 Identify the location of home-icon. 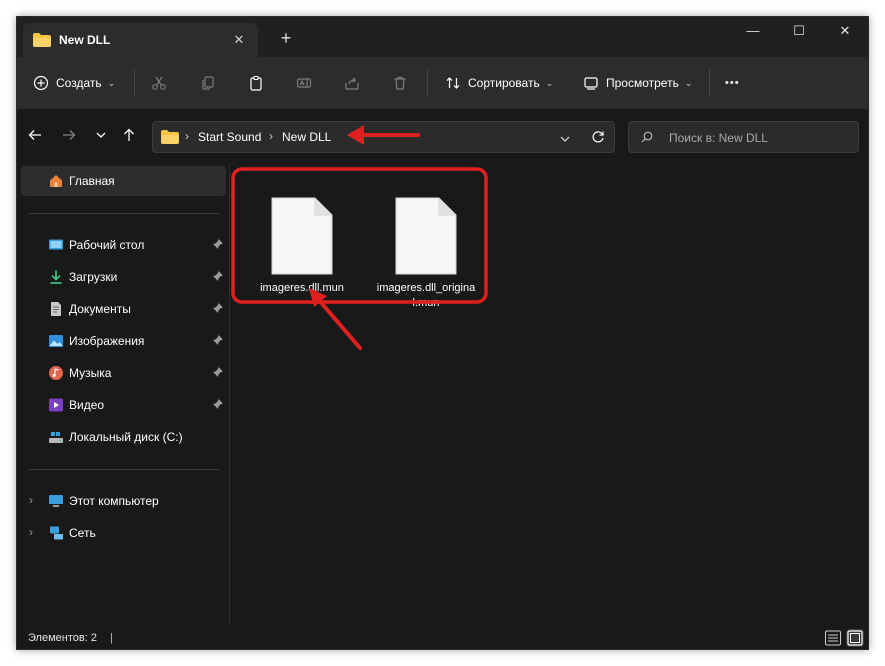
(56, 181).